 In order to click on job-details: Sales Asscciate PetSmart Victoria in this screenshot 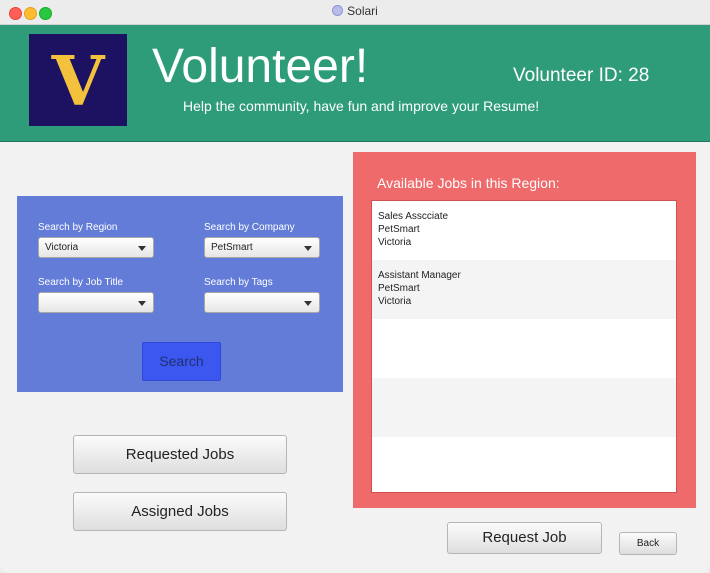, I will do `click(413, 229)`.